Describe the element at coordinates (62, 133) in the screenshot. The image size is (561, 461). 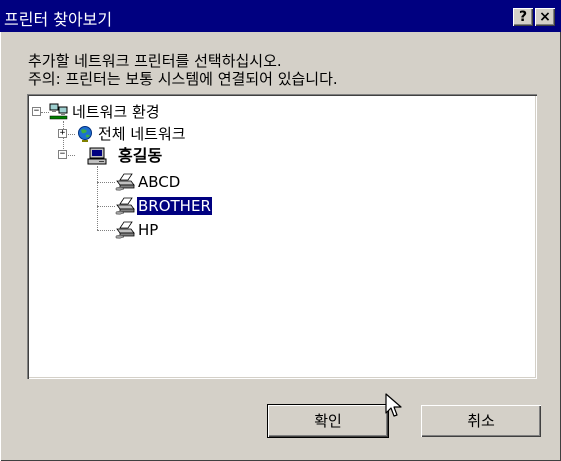
I see `expand-toggle-icon: +` at that location.